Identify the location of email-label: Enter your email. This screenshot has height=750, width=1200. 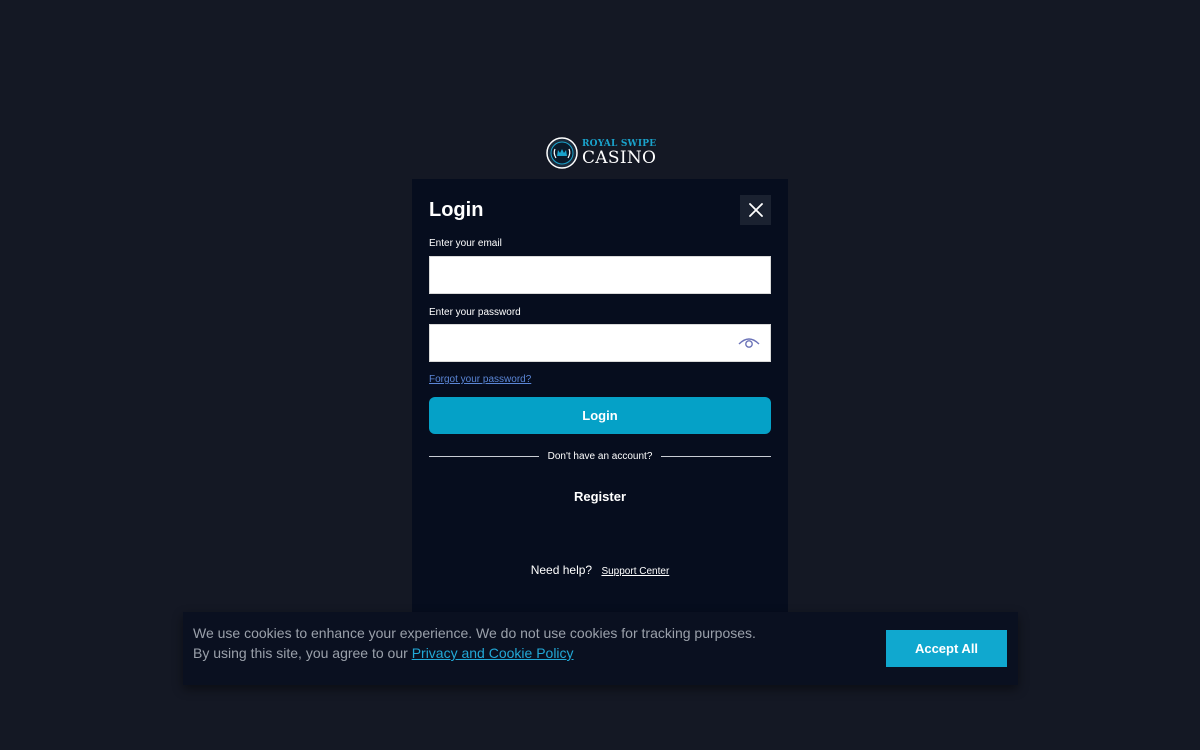
(465, 243).